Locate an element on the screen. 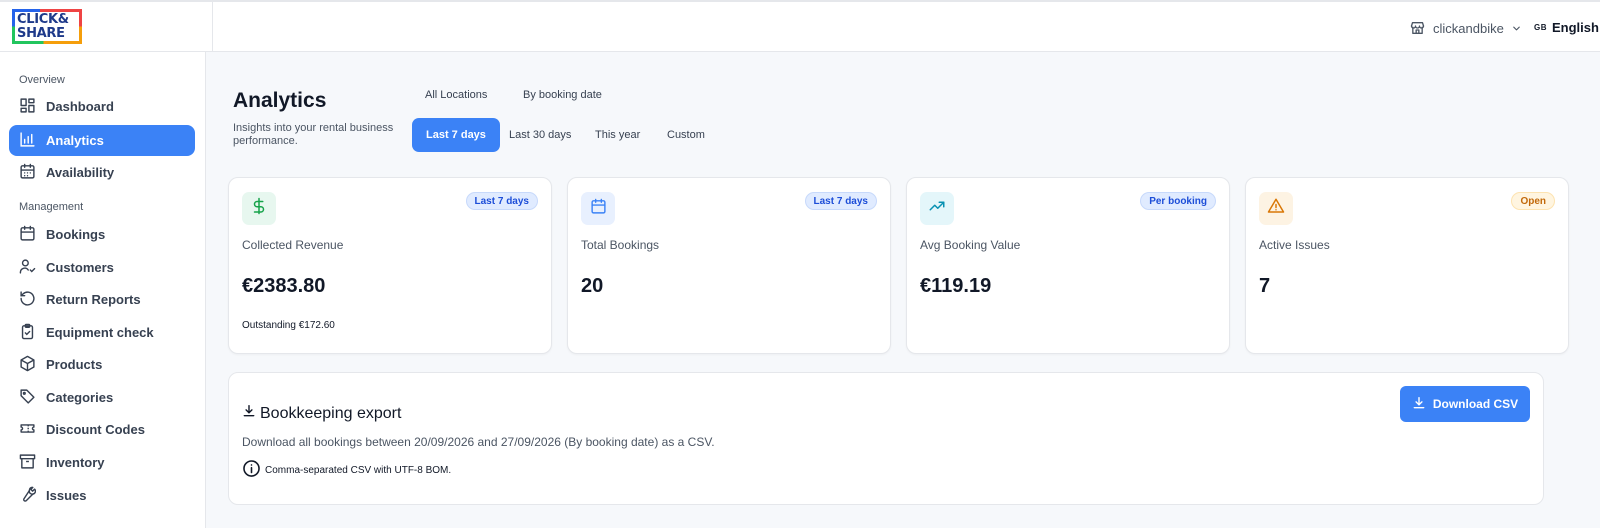  date-basis-filter: By booking date is located at coordinates (562, 95).